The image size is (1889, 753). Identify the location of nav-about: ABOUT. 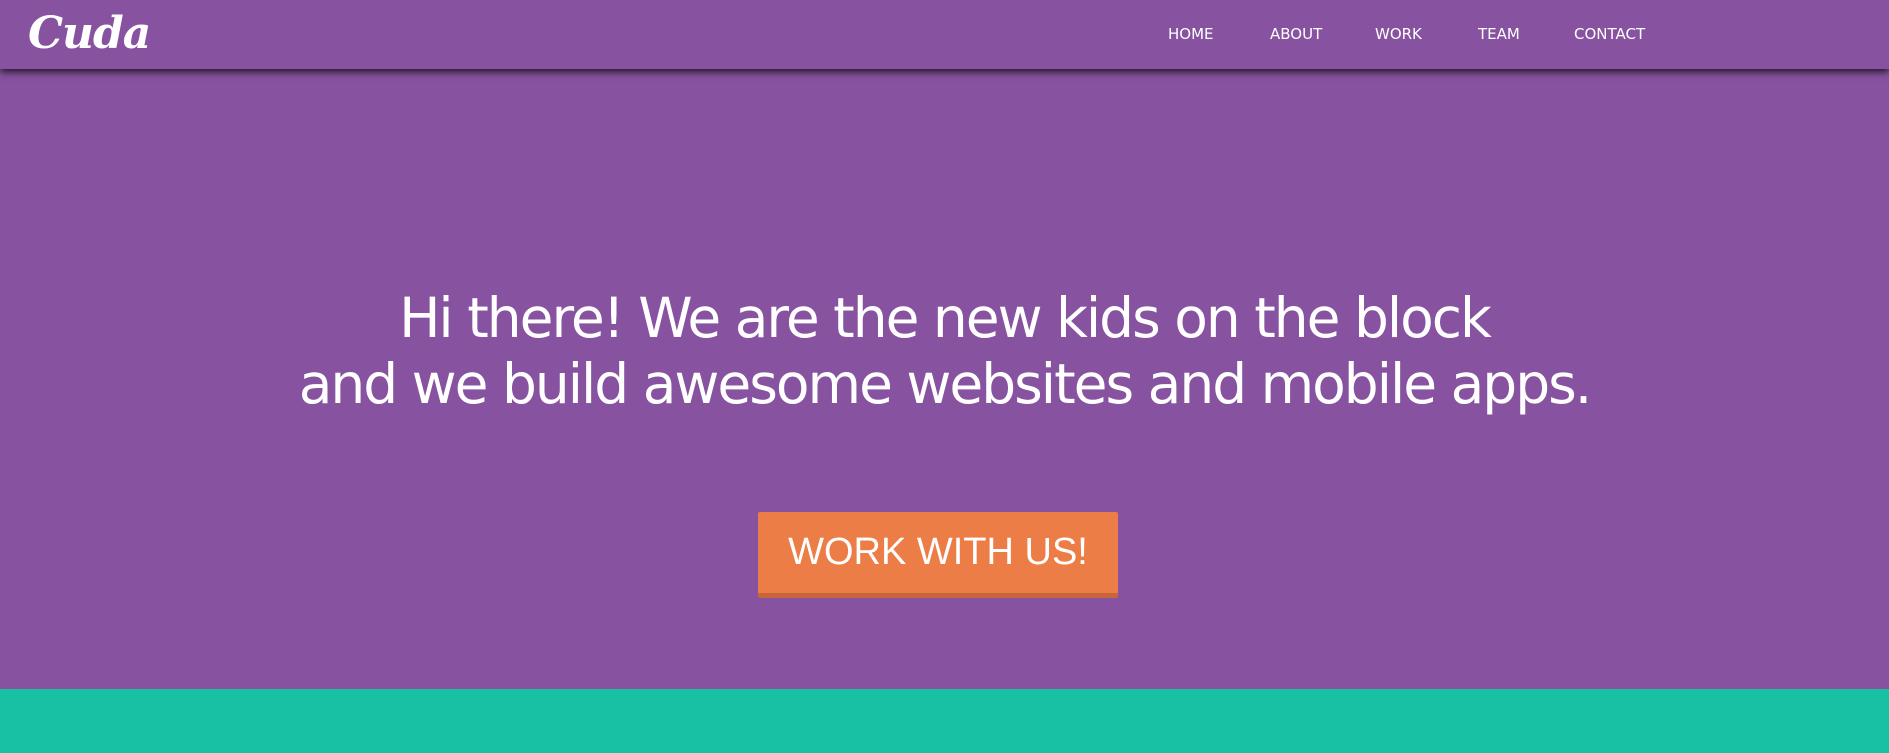
(1296, 34).